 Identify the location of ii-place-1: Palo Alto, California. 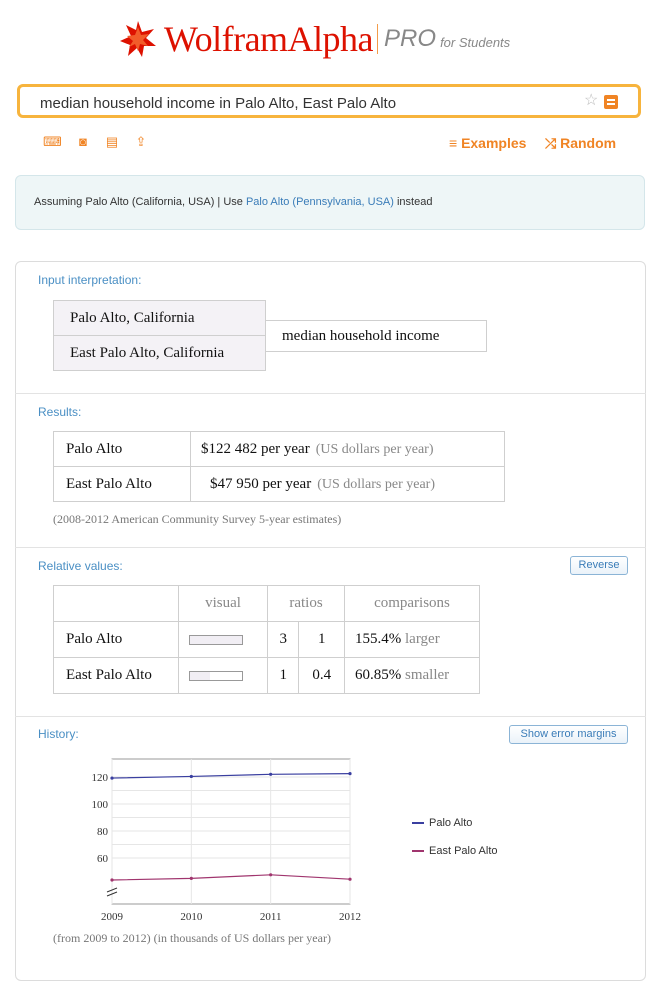
(159, 318).